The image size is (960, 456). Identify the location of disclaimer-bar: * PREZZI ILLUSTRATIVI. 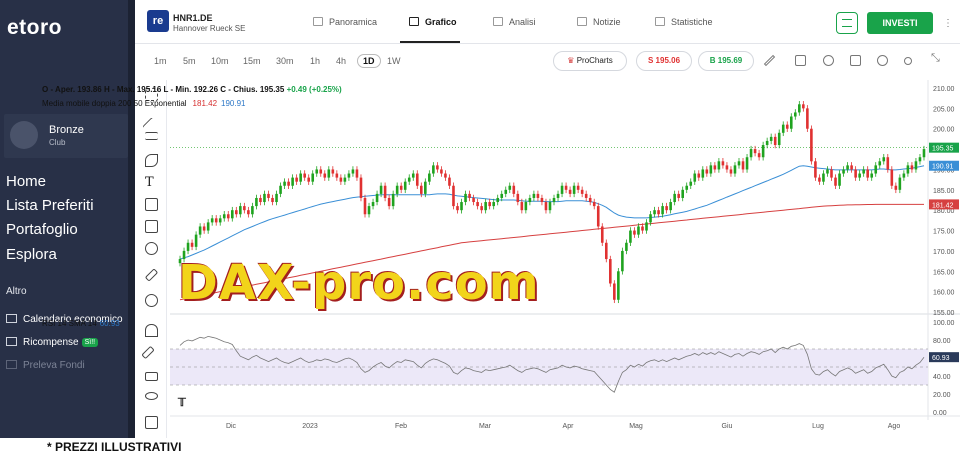
(480, 447).